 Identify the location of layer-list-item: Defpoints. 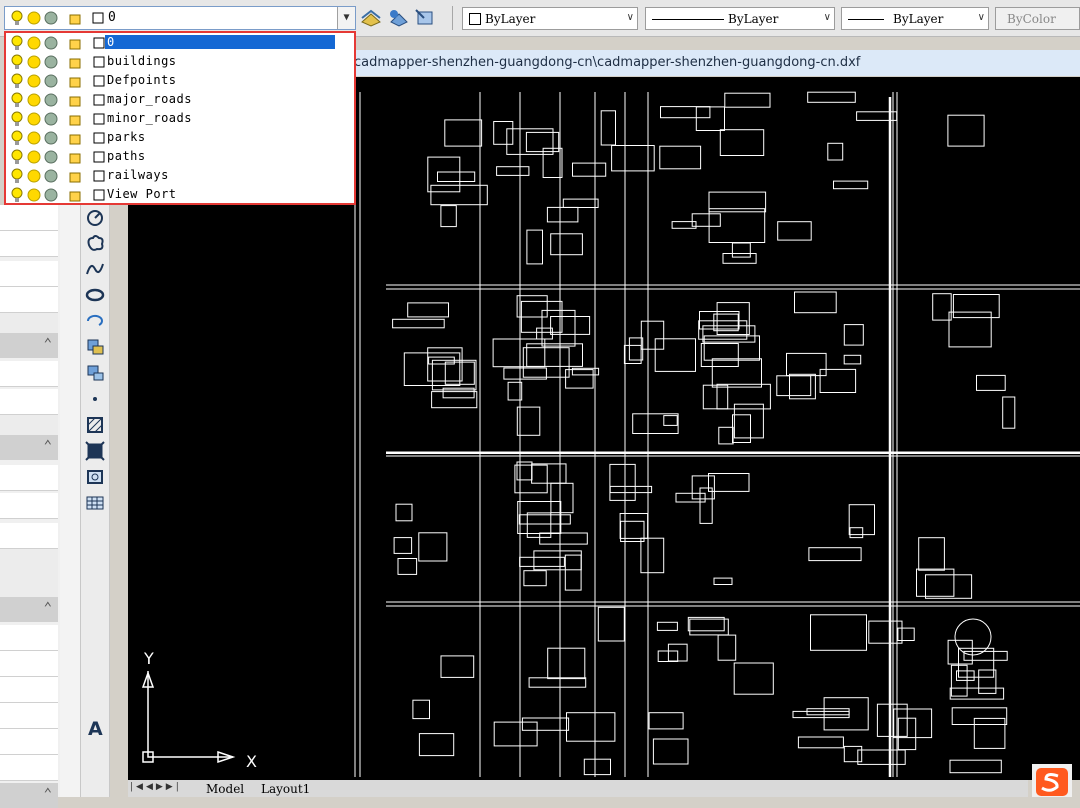
(178, 81).